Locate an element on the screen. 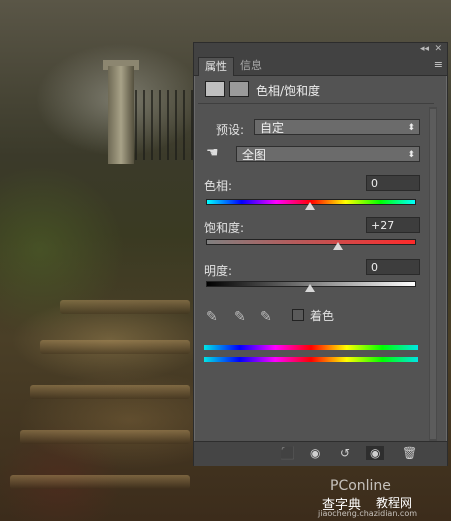  gate-post is located at coordinates (121, 115).